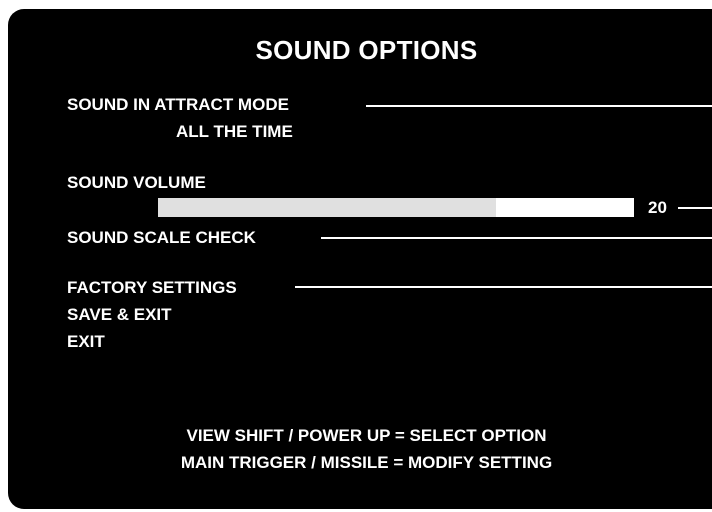 Image resolution: width=712 pixels, height=512 pixels. I want to click on scale-check-connector-line, so click(516, 238).